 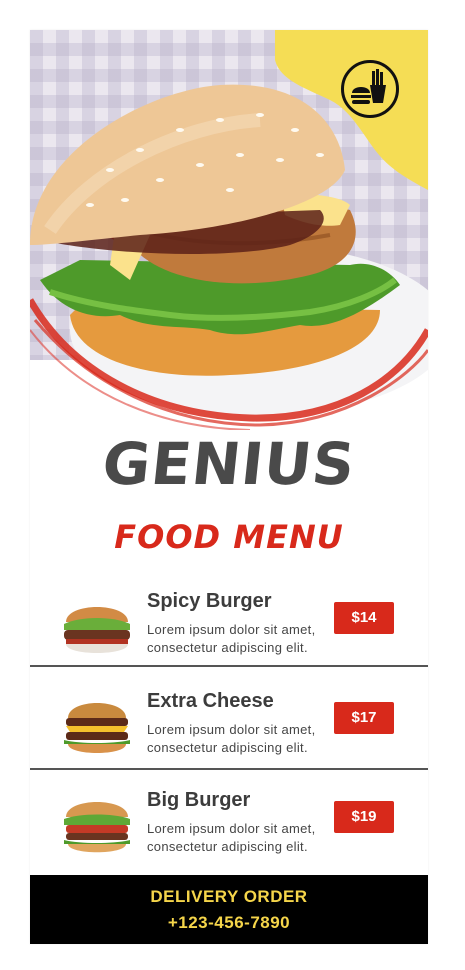 What do you see at coordinates (229, 464) in the screenshot?
I see `brand-title: GENIUS` at bounding box center [229, 464].